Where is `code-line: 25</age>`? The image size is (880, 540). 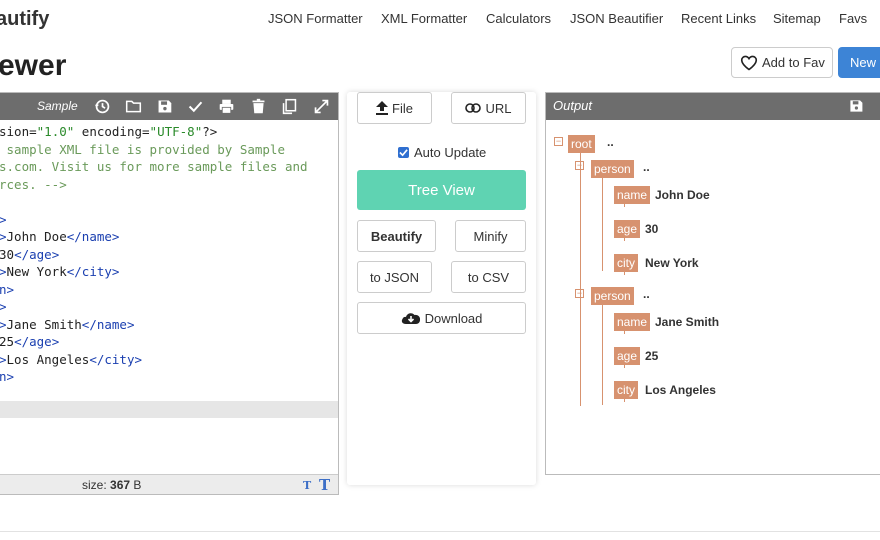
code-line: 25</age> is located at coordinates (169, 342).